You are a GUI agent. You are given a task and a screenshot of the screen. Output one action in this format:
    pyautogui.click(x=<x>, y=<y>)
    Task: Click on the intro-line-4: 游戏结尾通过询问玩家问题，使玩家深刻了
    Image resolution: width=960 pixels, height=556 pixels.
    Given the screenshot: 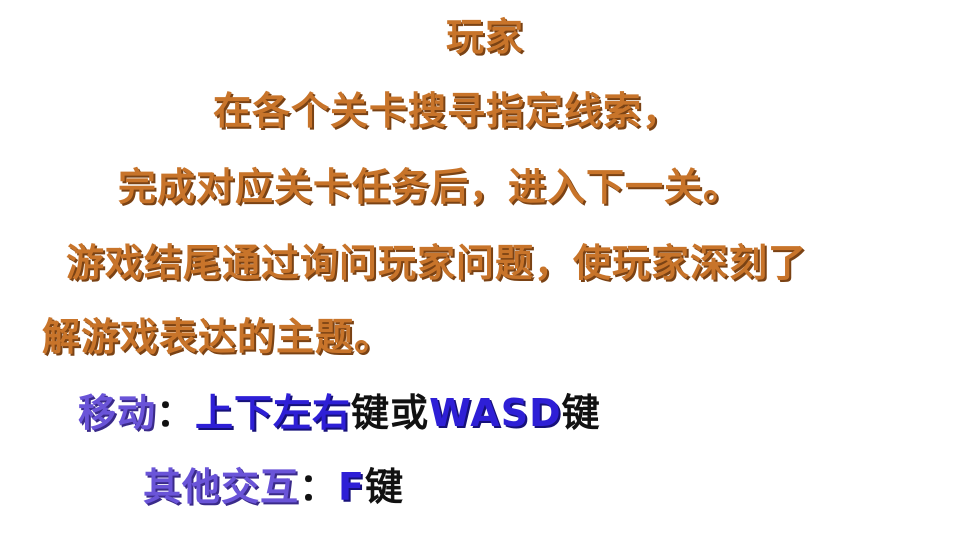 What is the action you would take?
    pyautogui.click(x=437, y=263)
    